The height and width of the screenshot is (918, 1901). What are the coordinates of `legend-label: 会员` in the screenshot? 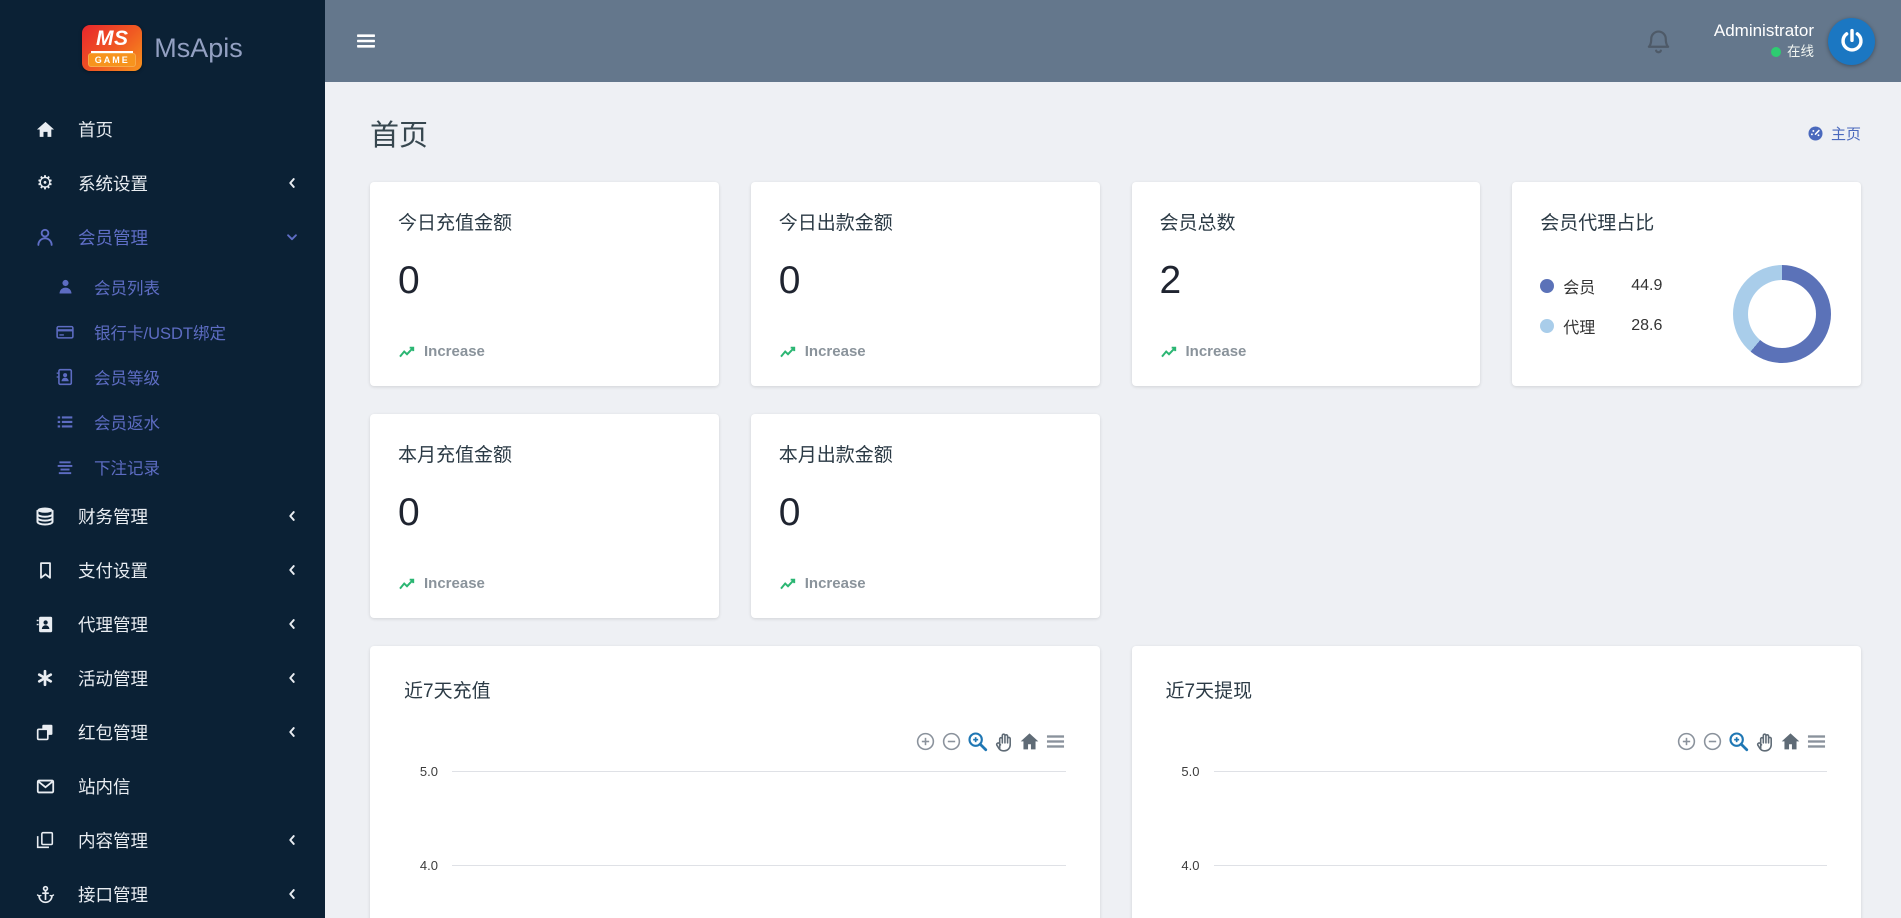 It's located at (1579, 288).